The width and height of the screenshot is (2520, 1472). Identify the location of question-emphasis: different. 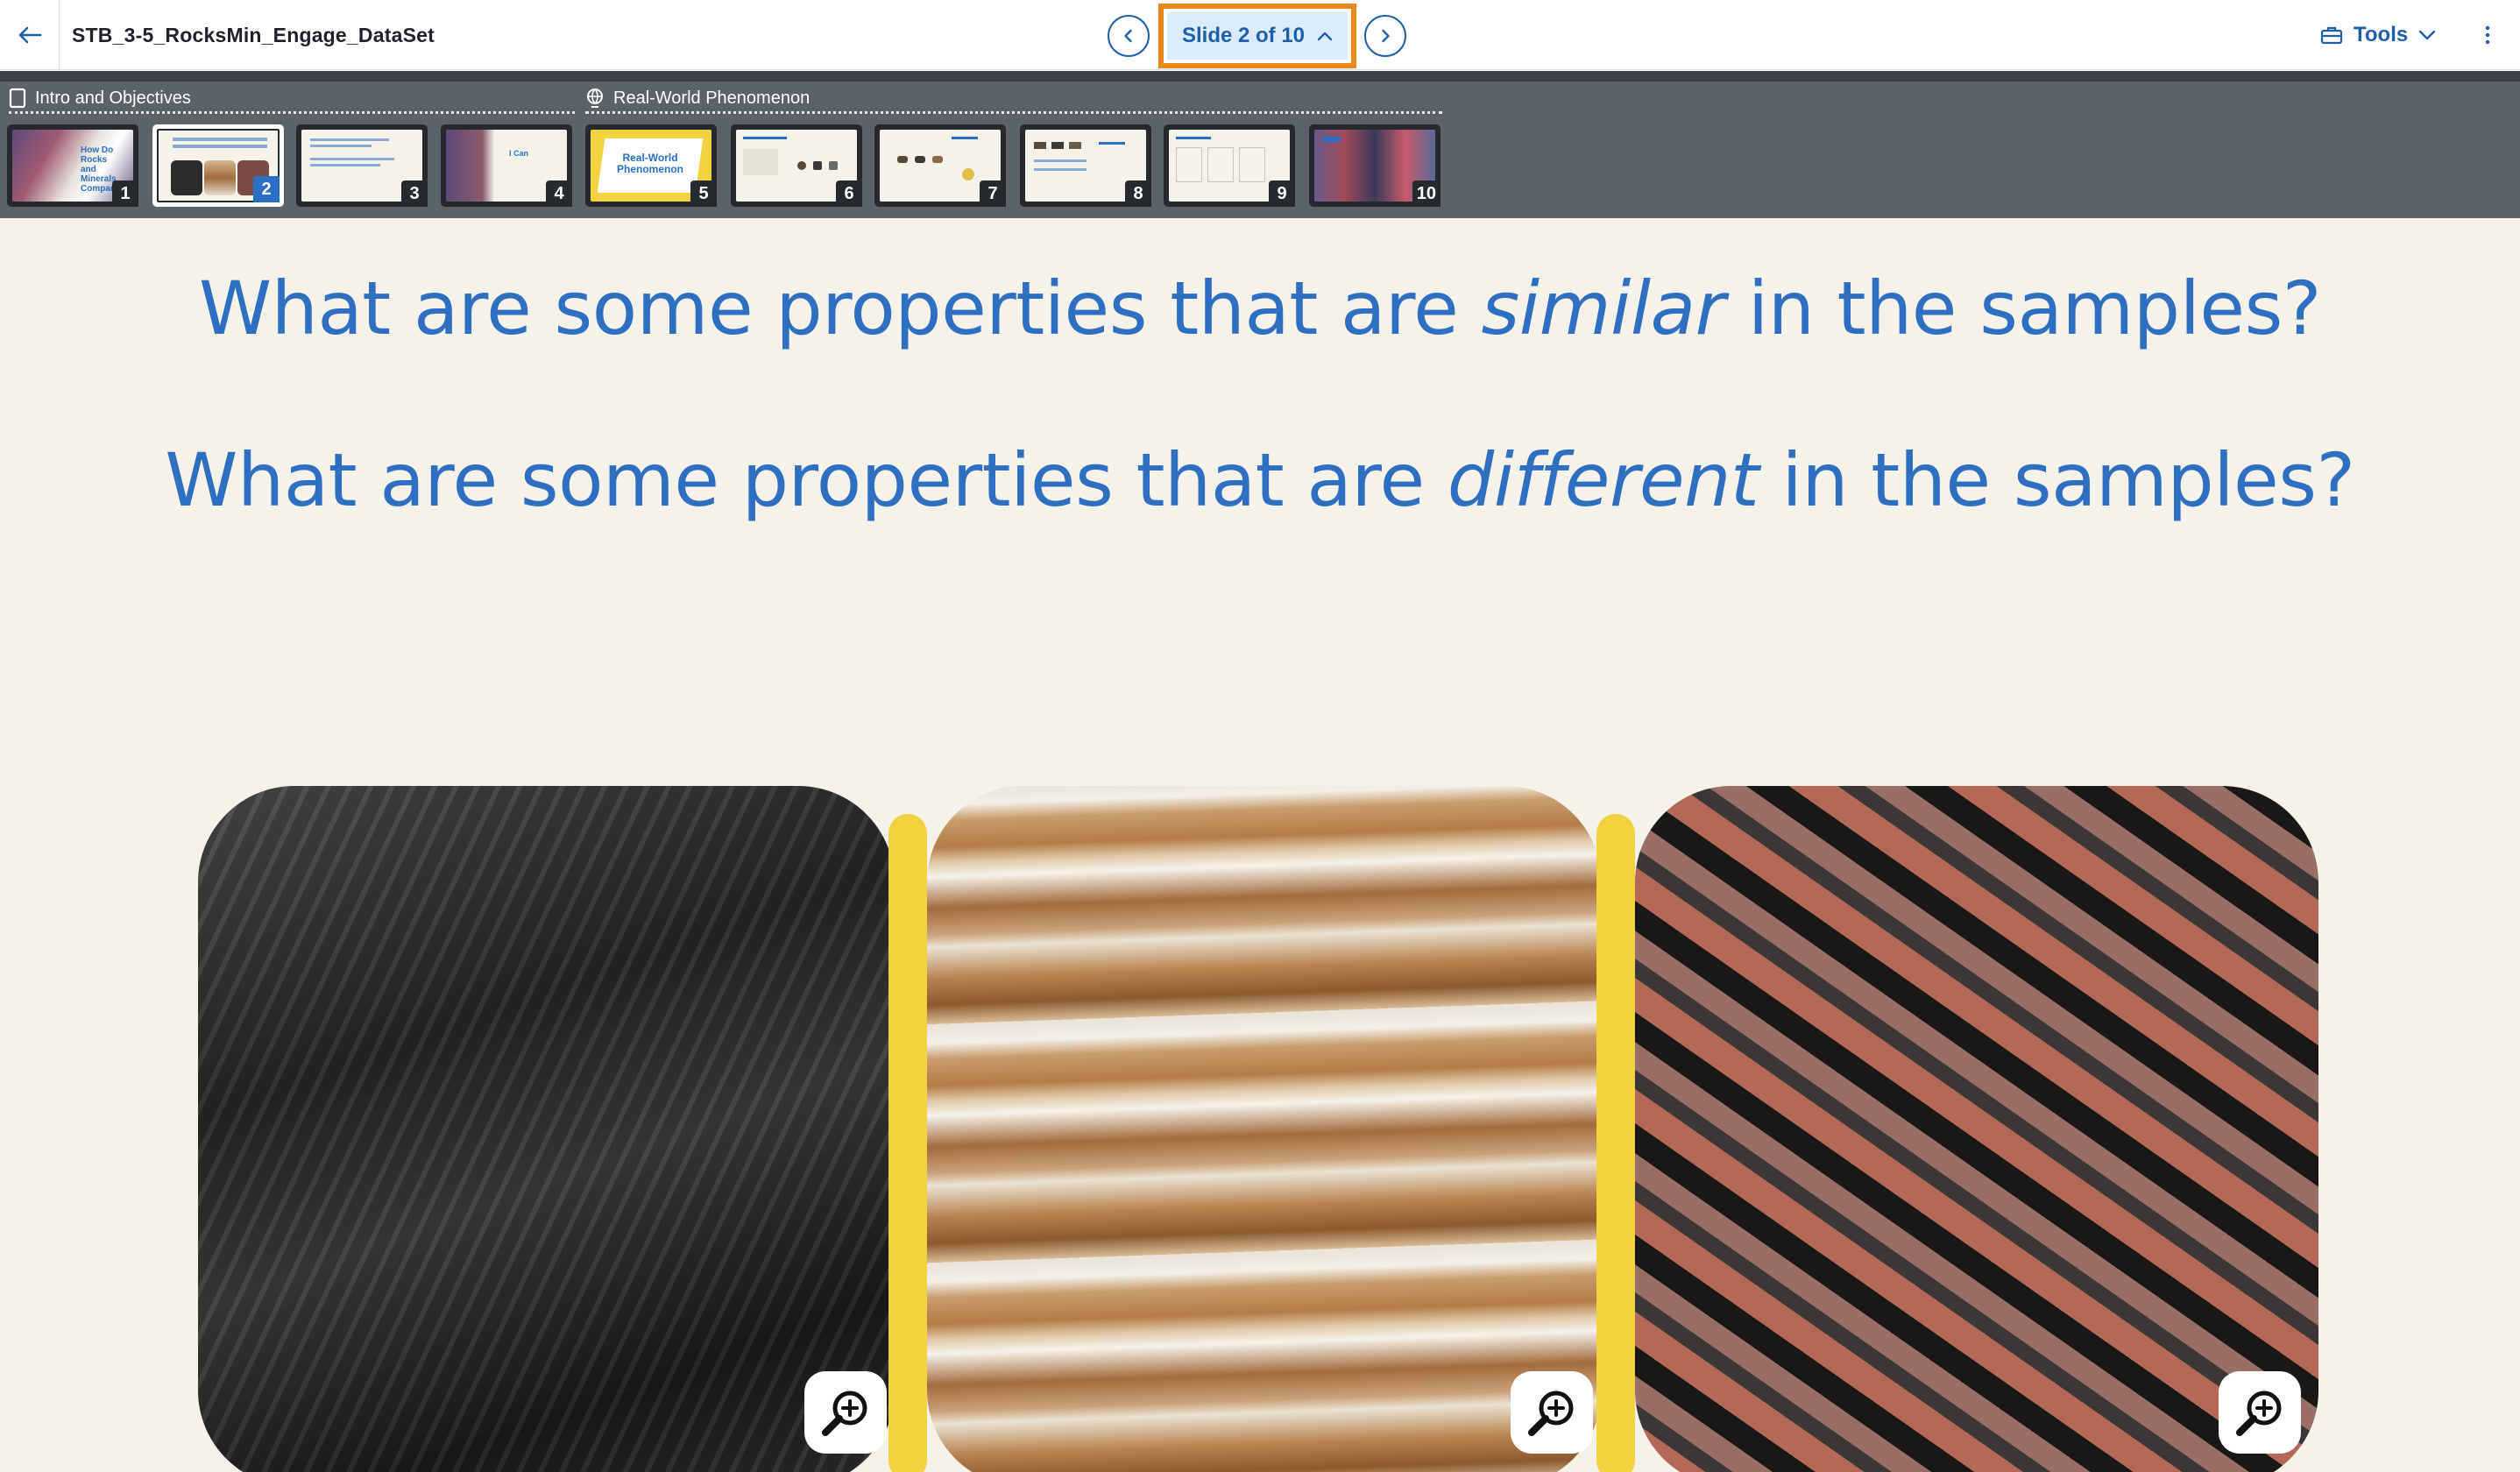
(1603, 480).